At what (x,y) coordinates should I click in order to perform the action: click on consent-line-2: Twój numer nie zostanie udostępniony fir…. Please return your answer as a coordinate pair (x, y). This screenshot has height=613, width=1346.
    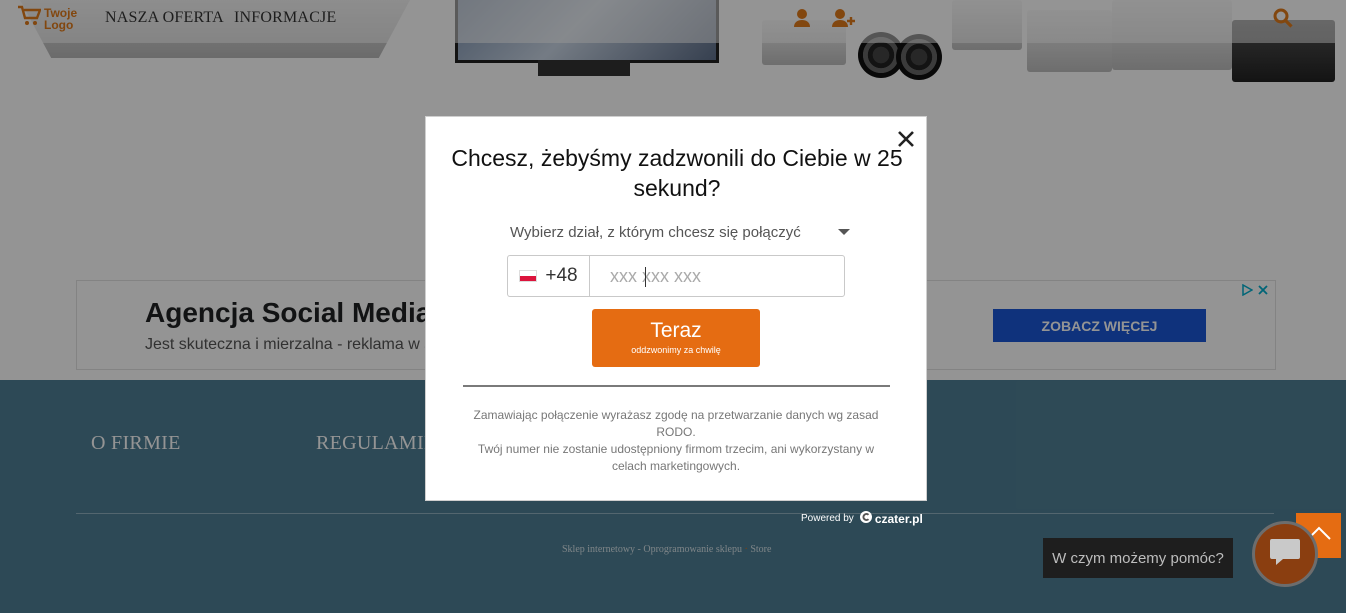
    Looking at the image, I should click on (676, 457).